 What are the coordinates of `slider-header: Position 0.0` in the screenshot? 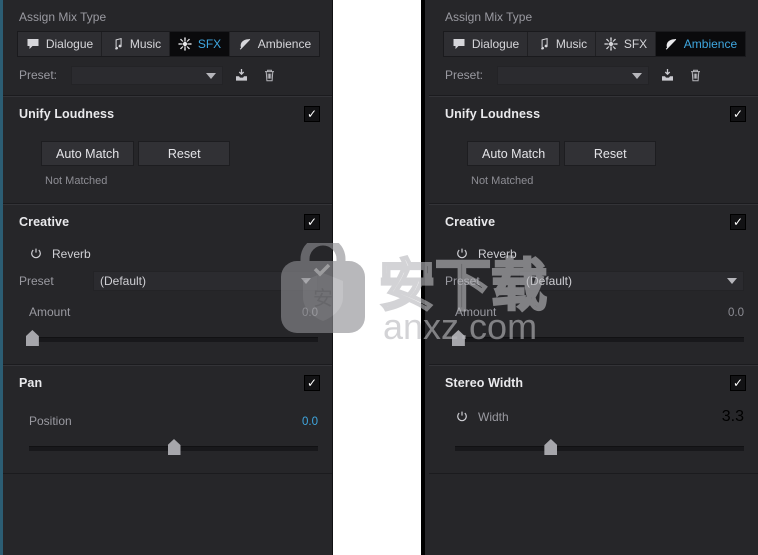 It's located at (173, 421).